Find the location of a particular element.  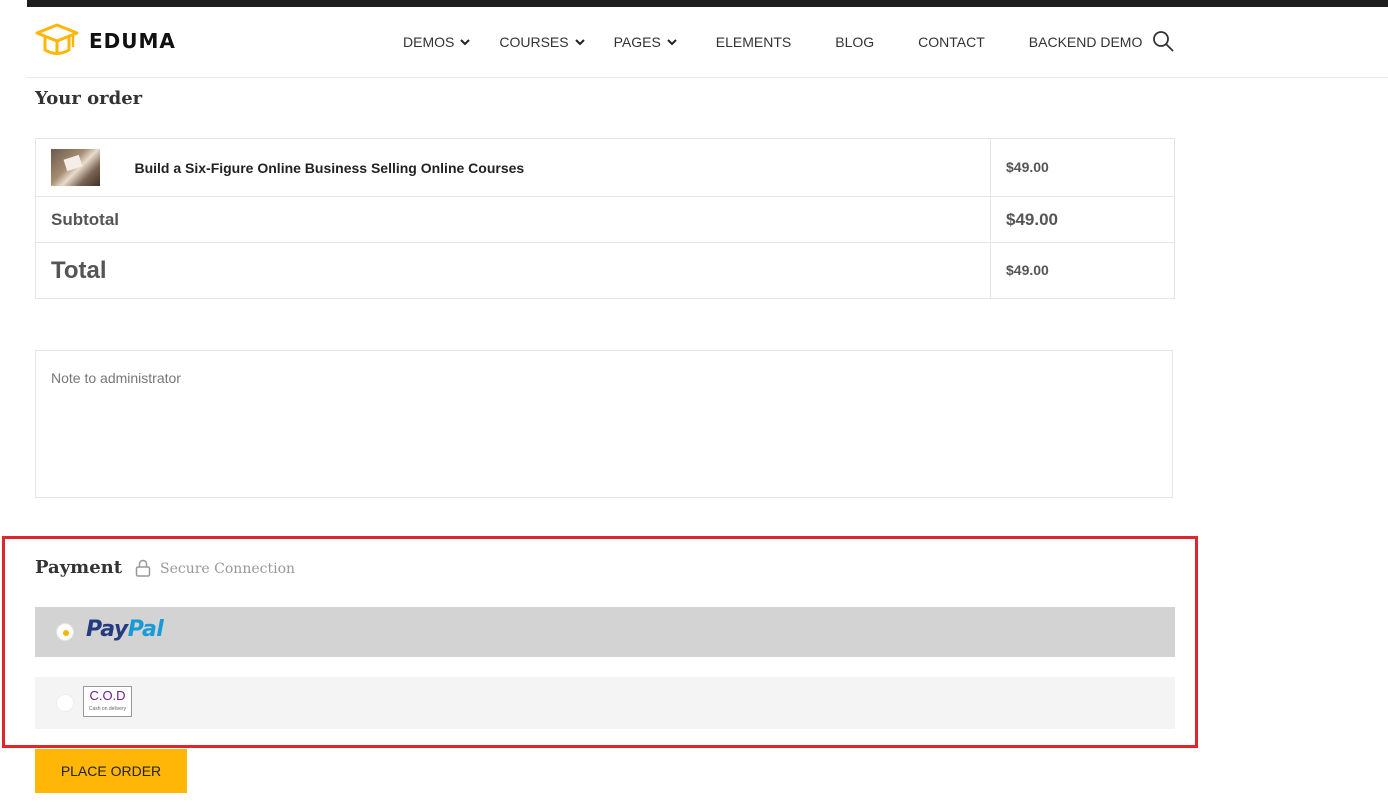

total-label: Total is located at coordinates (79, 270).